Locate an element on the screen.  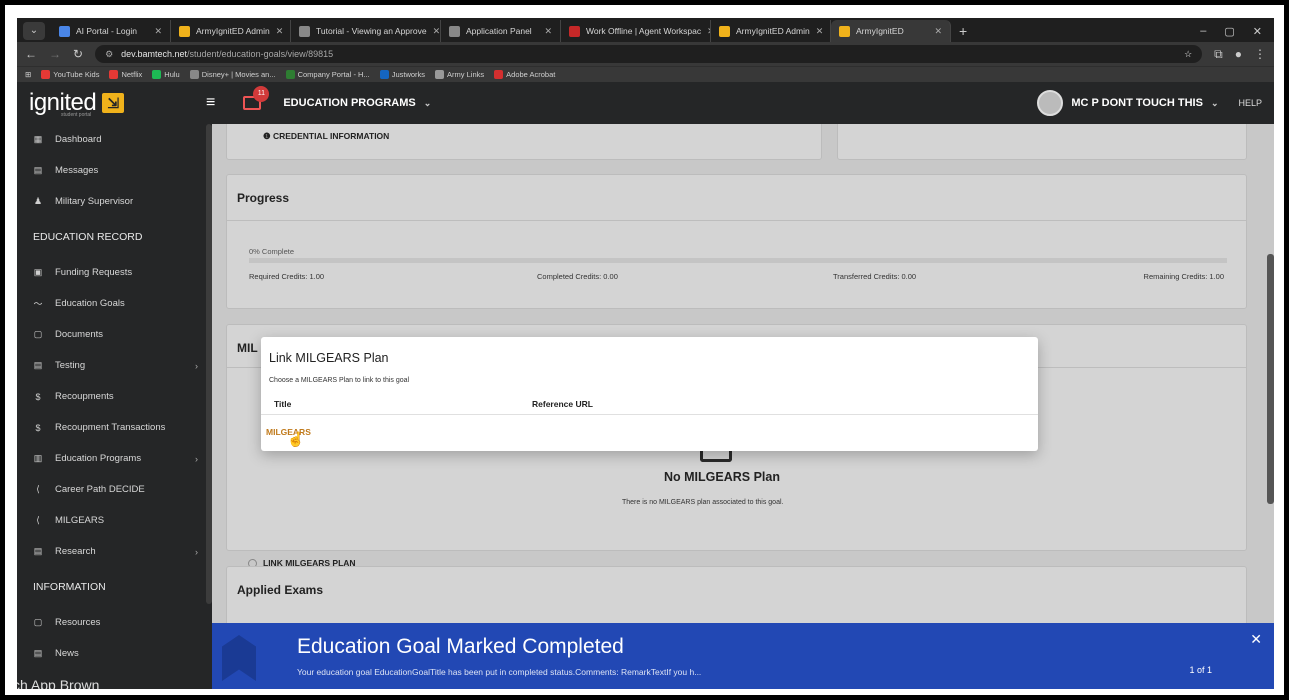
sidebar-item-education-goals: 〜 Education Goals is located at coordinates (114, 303).